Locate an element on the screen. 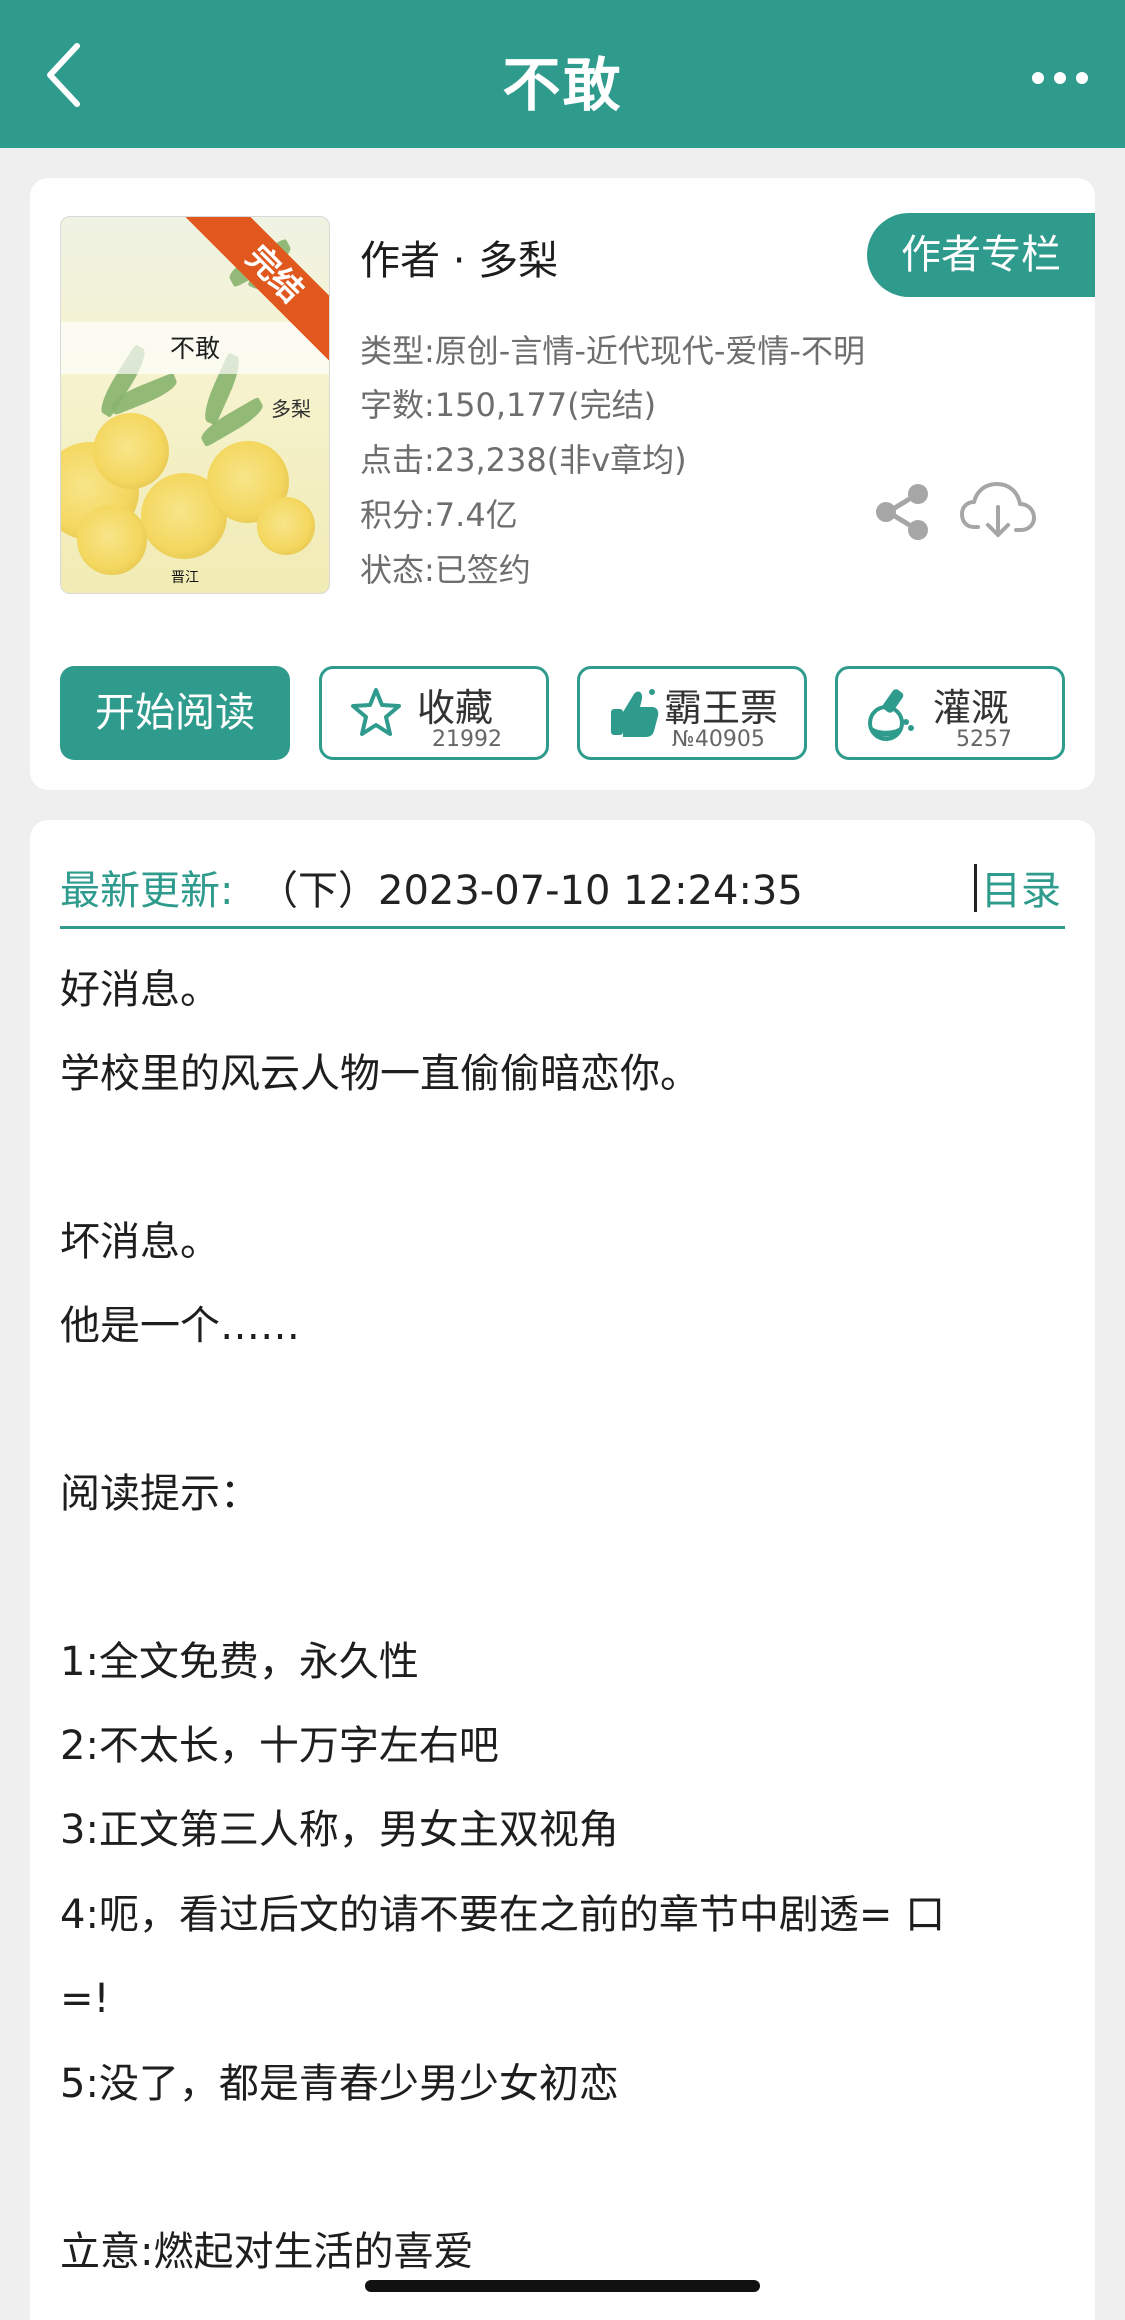  watering-count: 5257 is located at coordinates (984, 739).